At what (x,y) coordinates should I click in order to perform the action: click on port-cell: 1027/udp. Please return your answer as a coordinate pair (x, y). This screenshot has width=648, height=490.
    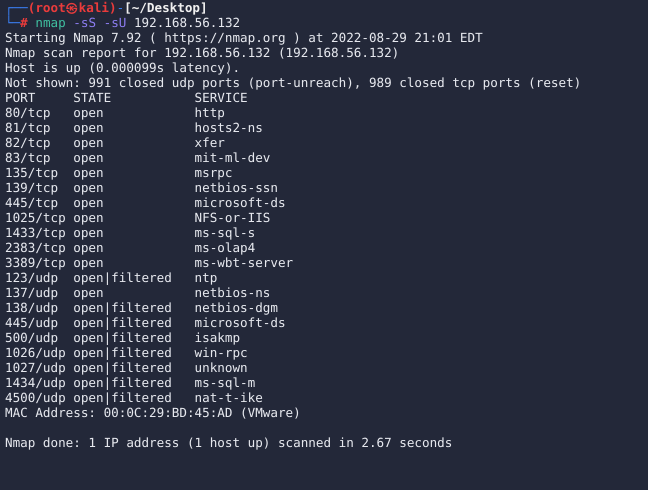
    Looking at the image, I should click on (35, 367).